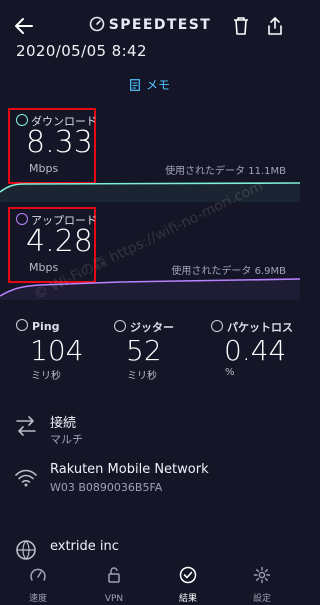  What do you see at coordinates (81, 51) in the screenshot?
I see `test-datetime: 2020/05/05 8:42` at bounding box center [81, 51].